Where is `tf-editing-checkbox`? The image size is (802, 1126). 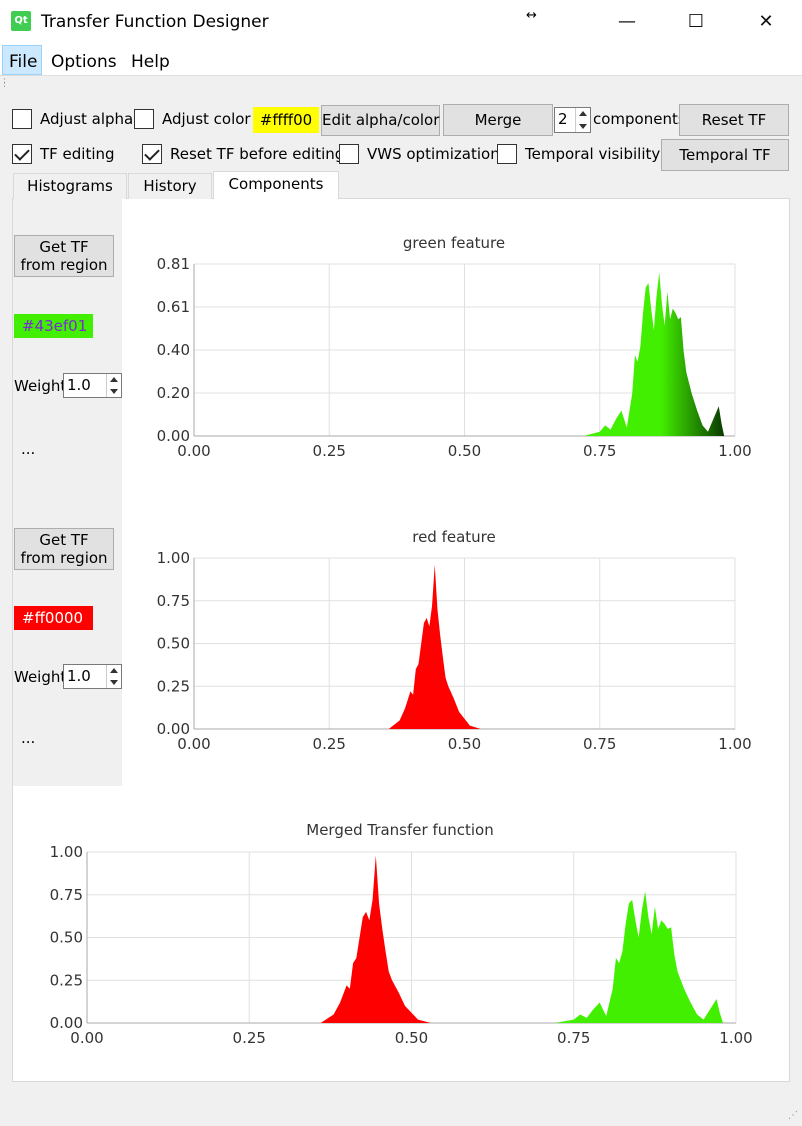
tf-editing-checkbox is located at coordinates (22, 154).